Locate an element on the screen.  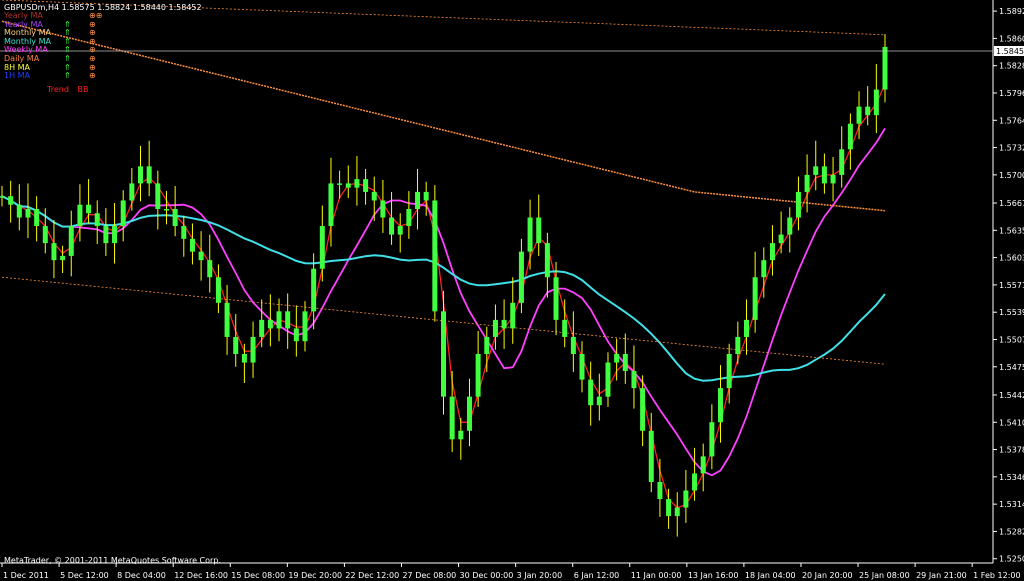
time-tick-label: 27 Dec 08:00 is located at coordinates (429, 575).